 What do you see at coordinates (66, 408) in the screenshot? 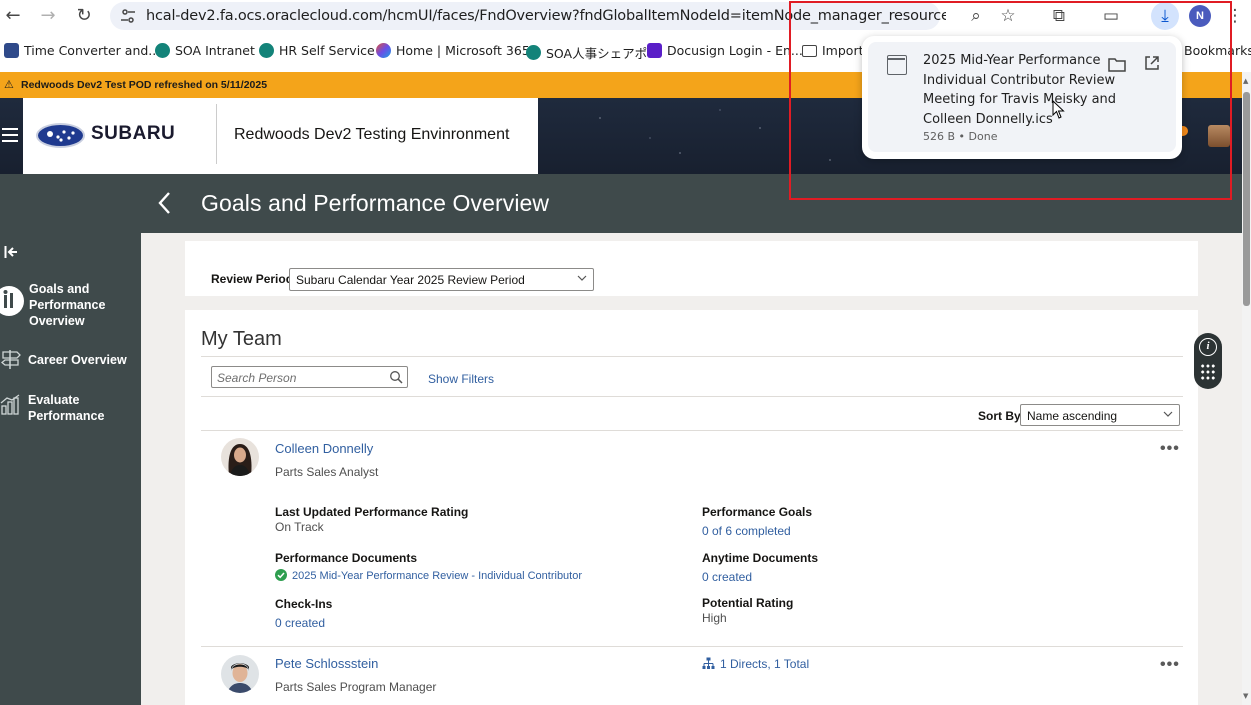
I see `nav-item-label: Evaluate Performance` at bounding box center [66, 408].